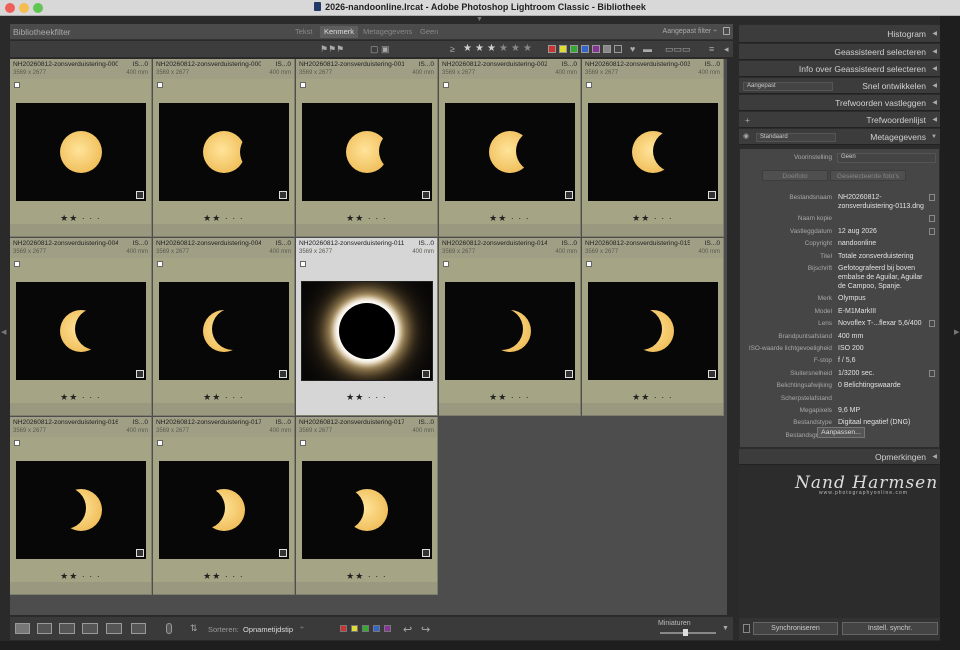 Image resolution: width=960 pixels, height=650 pixels. What do you see at coordinates (882, 298) in the screenshot?
I see `metadata-value: Olympus` at bounding box center [882, 298].